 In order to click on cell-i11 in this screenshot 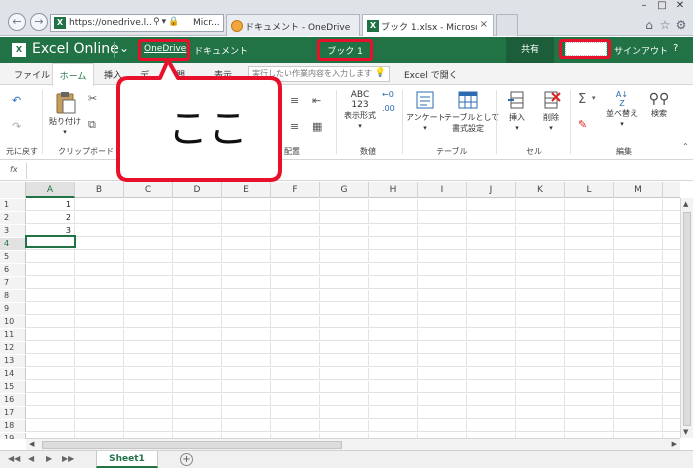, I will do `click(442, 335)`.